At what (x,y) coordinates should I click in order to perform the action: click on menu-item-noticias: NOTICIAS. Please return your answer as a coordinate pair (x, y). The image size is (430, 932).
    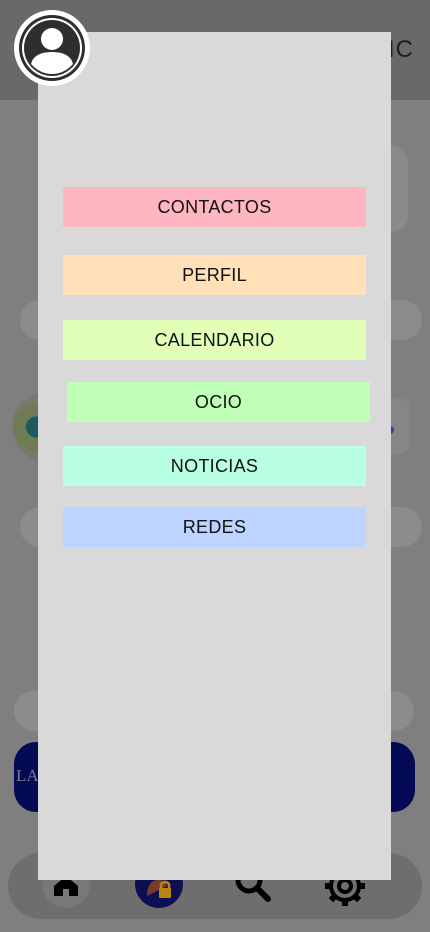
    Looking at the image, I should click on (214, 466).